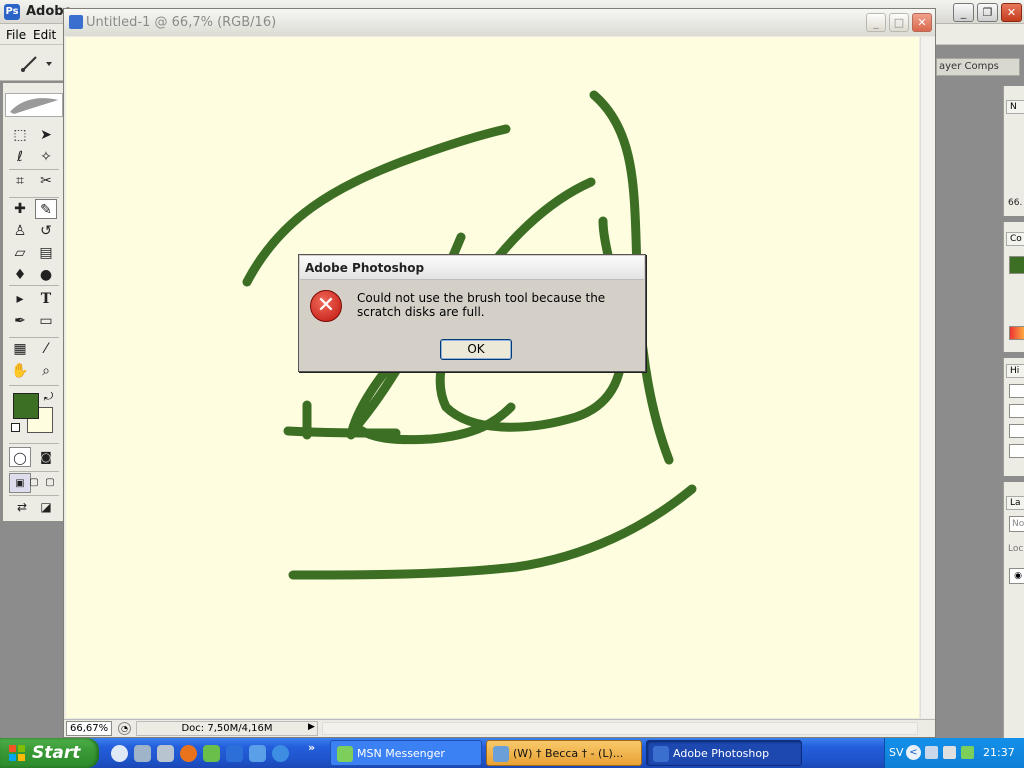 Image resolution: width=1024 pixels, height=768 pixels. Describe the element at coordinates (927, 377) in the screenshot. I see `vertical-scrollbar` at that location.